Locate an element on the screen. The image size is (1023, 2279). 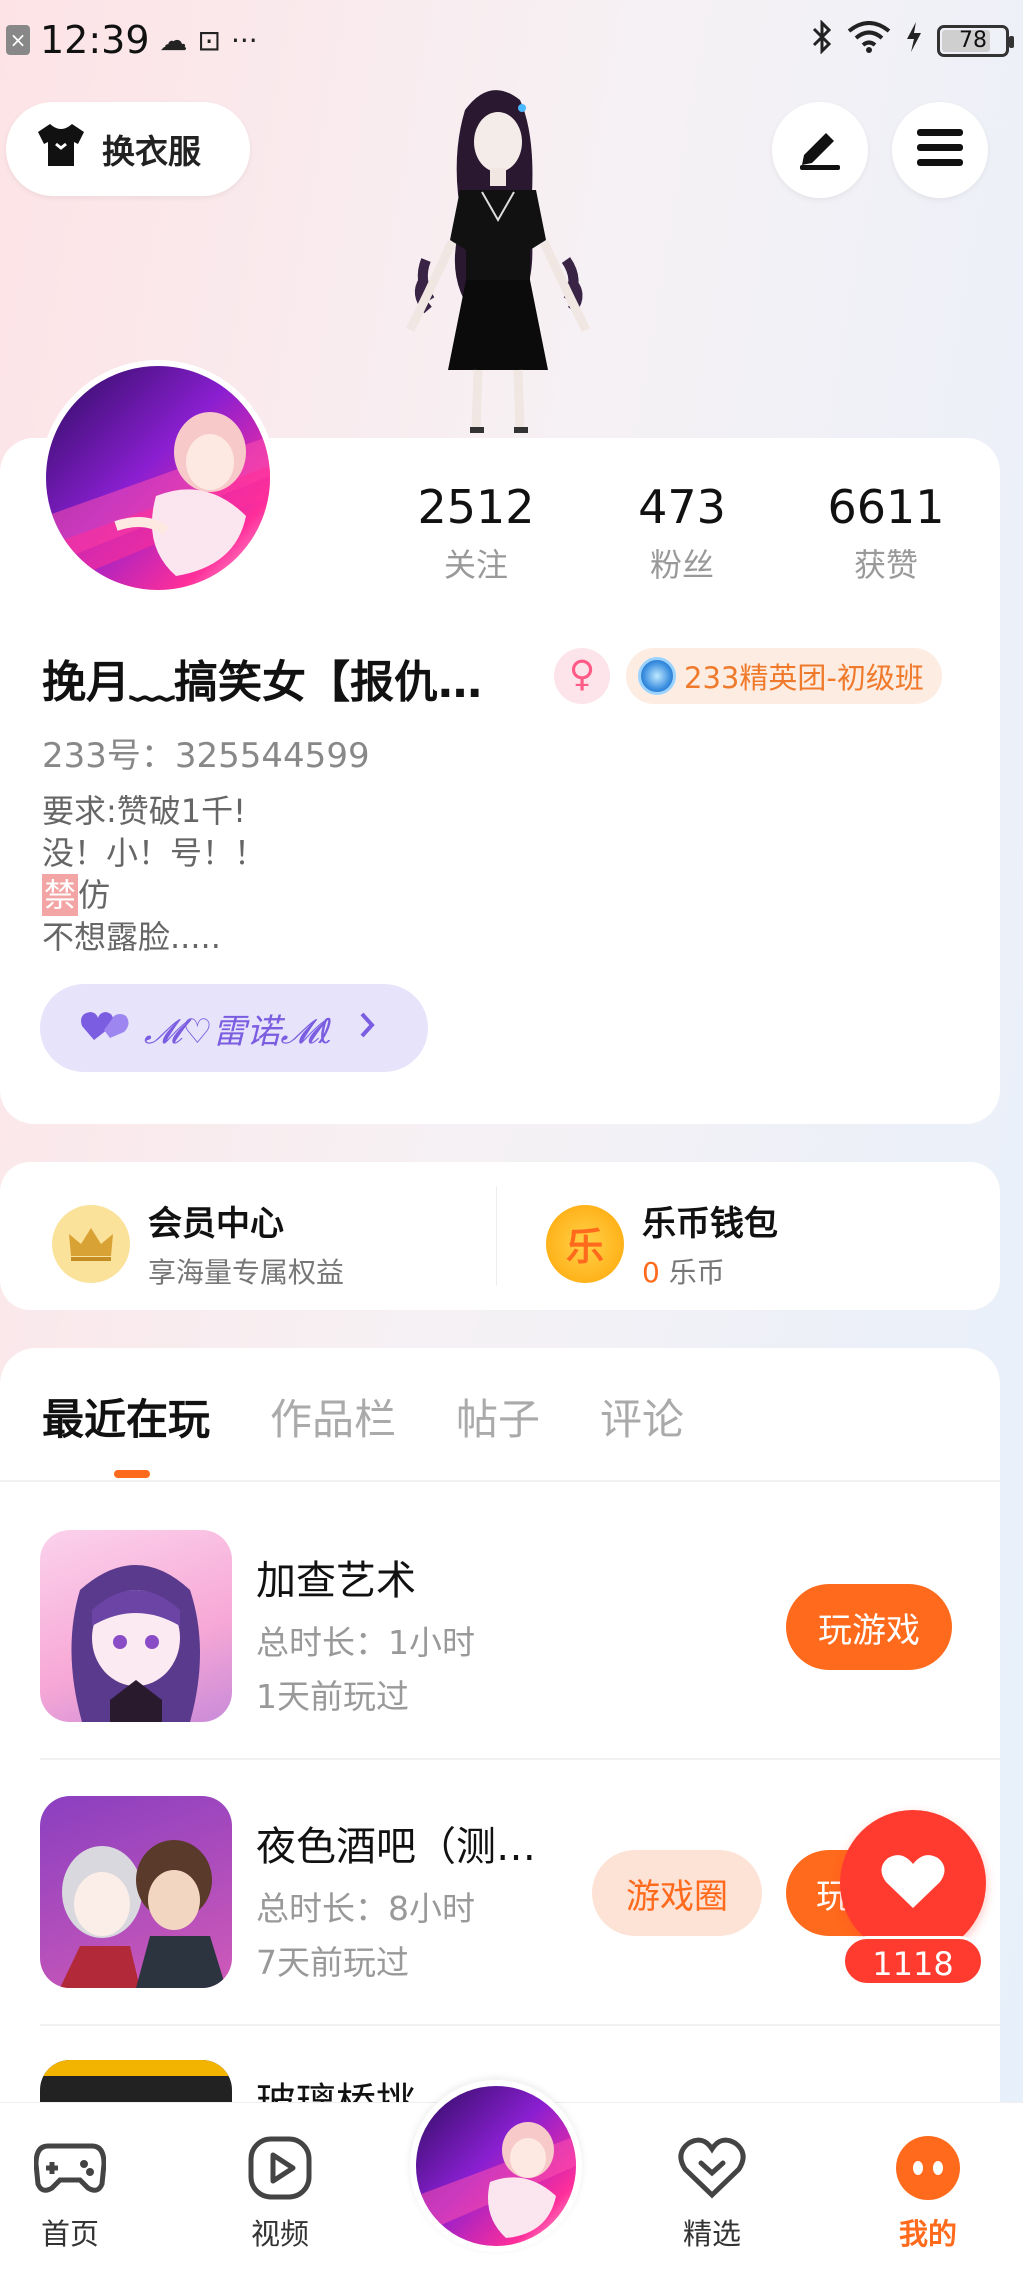
heart-outline-icon is located at coordinates (712, 2168).